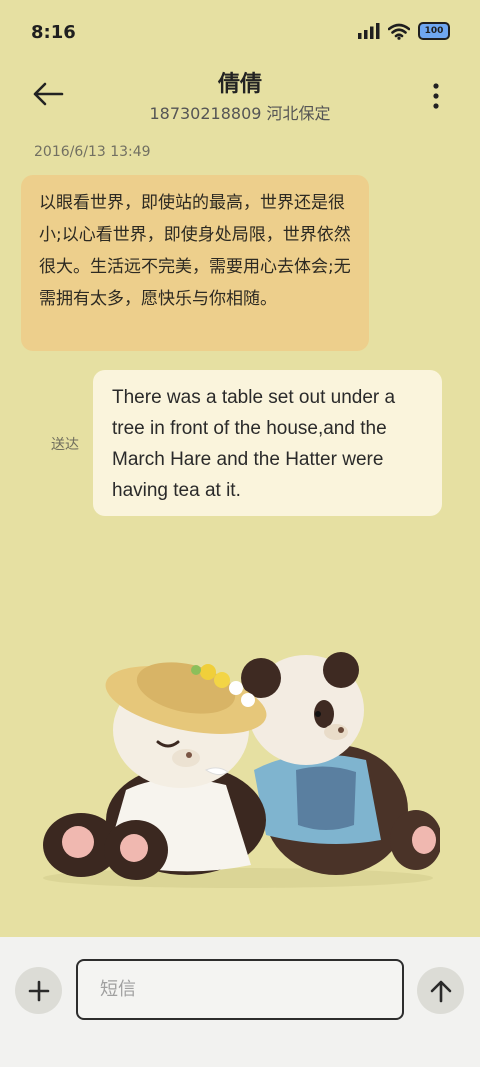 The height and width of the screenshot is (1067, 480). Describe the element at coordinates (434, 31) in the screenshot. I see `battery-icon: 100` at that location.